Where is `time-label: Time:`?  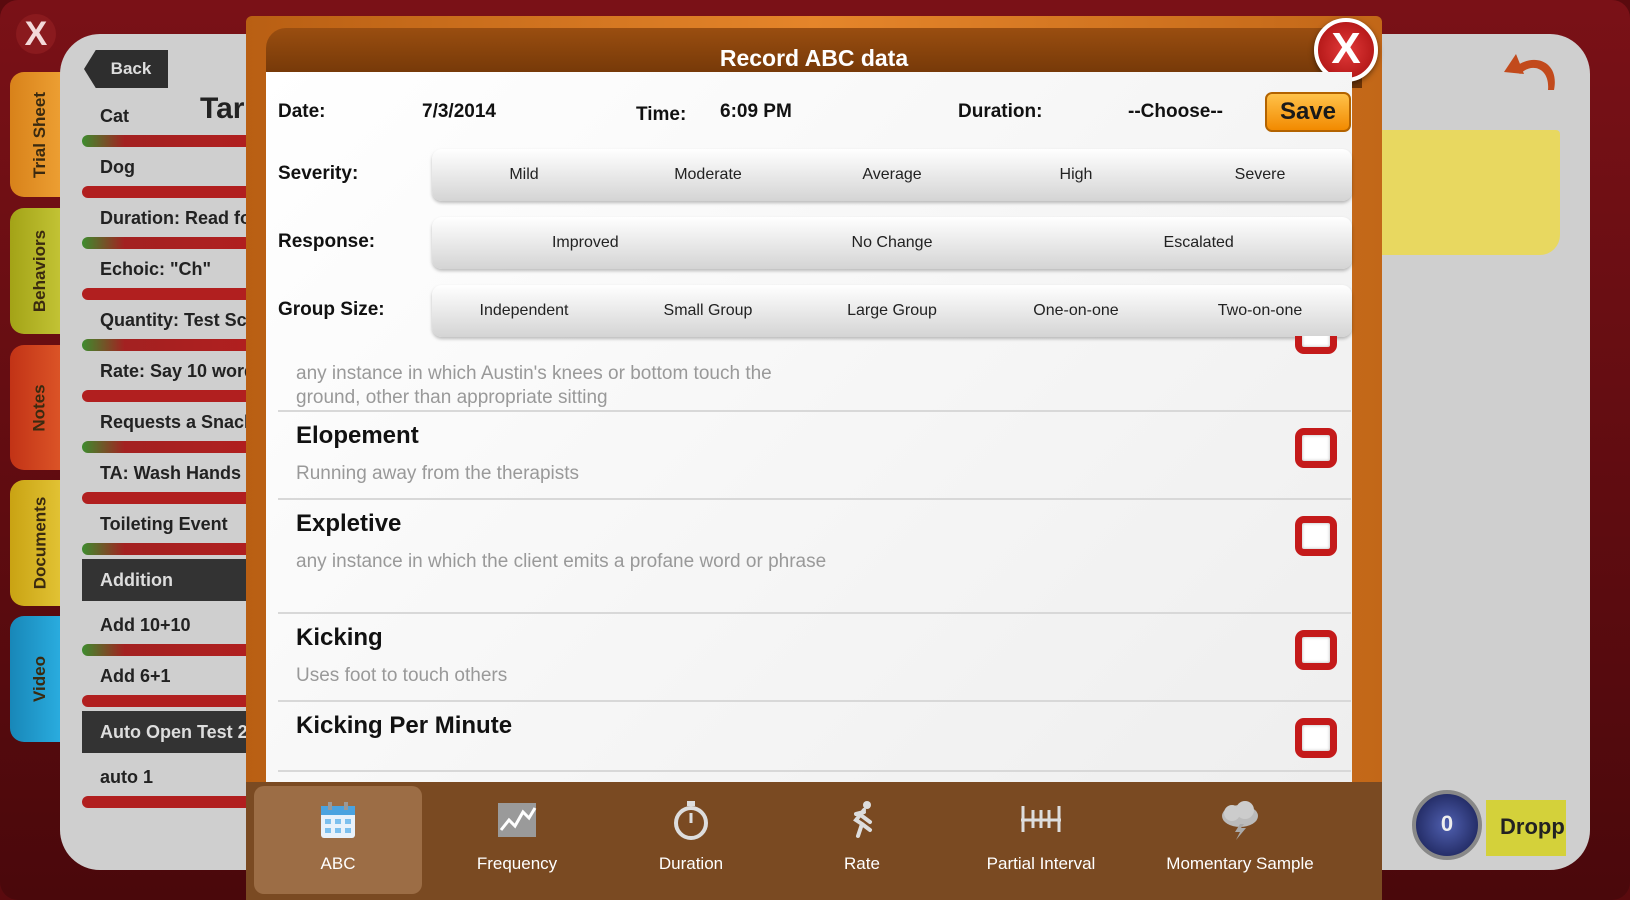
time-label: Time: is located at coordinates (661, 114).